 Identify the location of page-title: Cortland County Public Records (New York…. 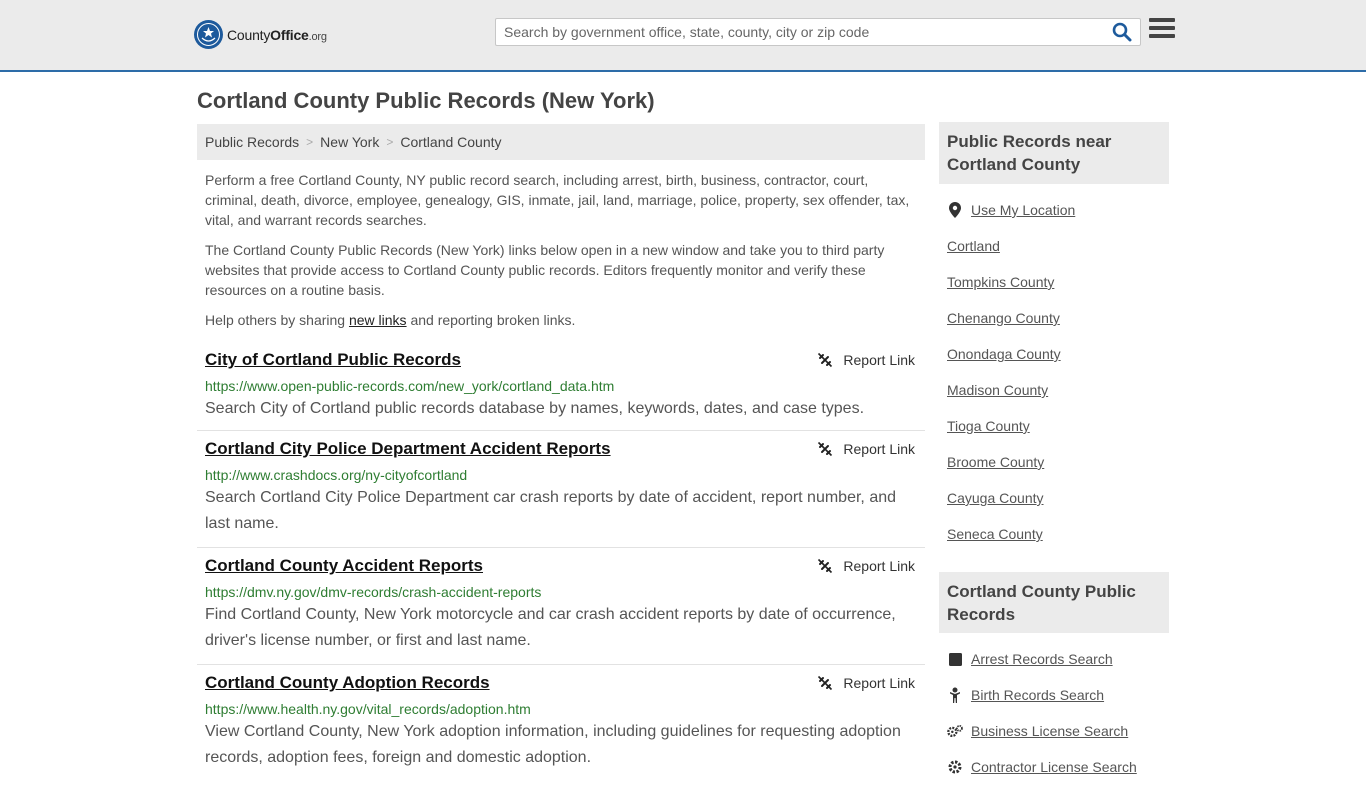
(426, 100).